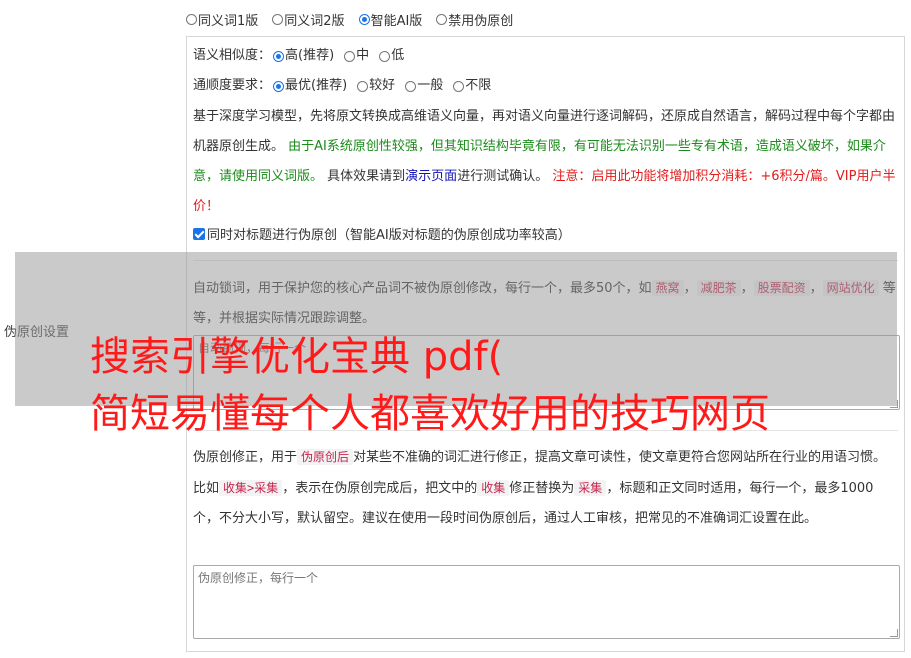  What do you see at coordinates (382, 236) in the screenshot?
I see `title-option: 同时对标题进行伪原创（智能AI版对标题的伪原创成功率较高）` at bounding box center [382, 236].